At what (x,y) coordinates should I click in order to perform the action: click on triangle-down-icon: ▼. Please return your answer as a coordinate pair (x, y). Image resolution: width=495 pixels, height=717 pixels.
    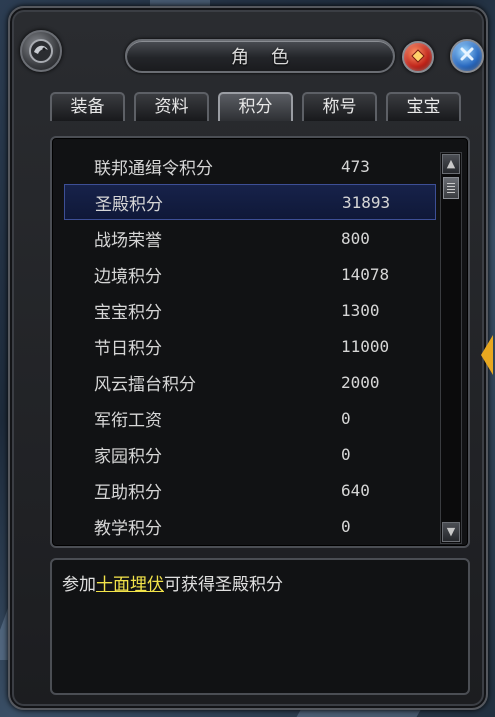
    Looking at the image, I should click on (451, 531).